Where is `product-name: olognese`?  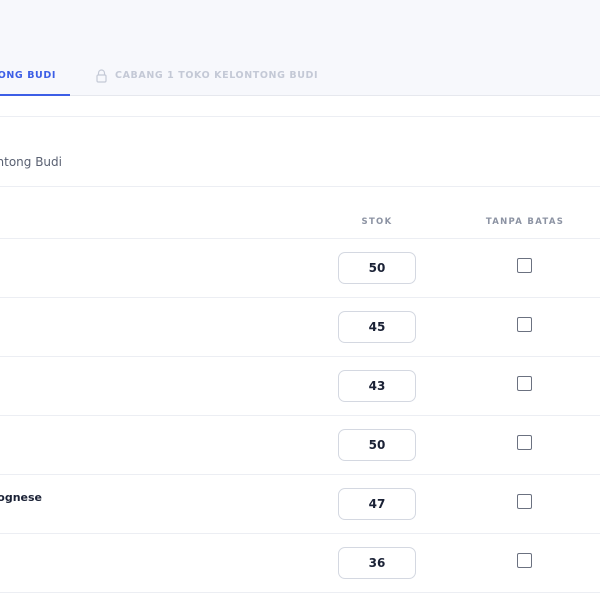 product-name: olognese is located at coordinates (21, 497).